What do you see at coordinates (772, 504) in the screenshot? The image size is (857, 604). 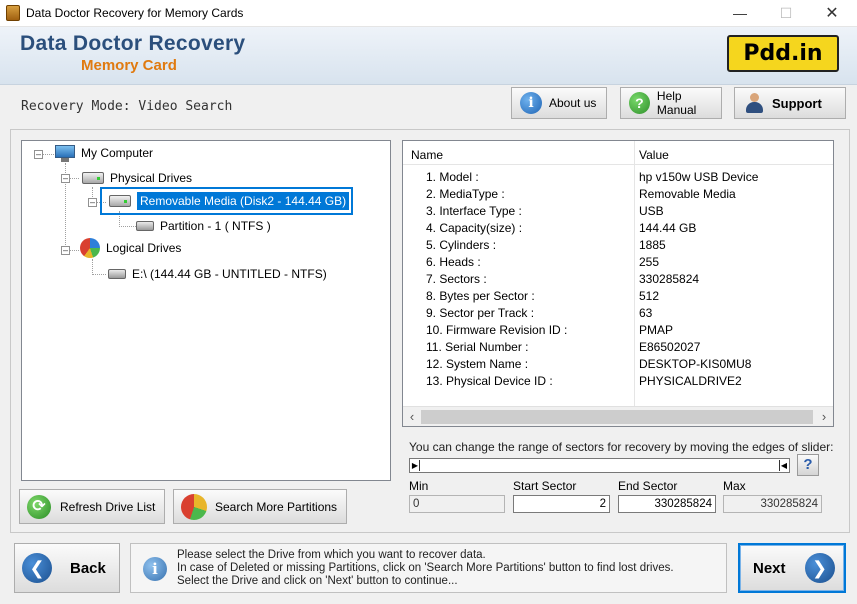 I see `max-field: 330285824` at bounding box center [772, 504].